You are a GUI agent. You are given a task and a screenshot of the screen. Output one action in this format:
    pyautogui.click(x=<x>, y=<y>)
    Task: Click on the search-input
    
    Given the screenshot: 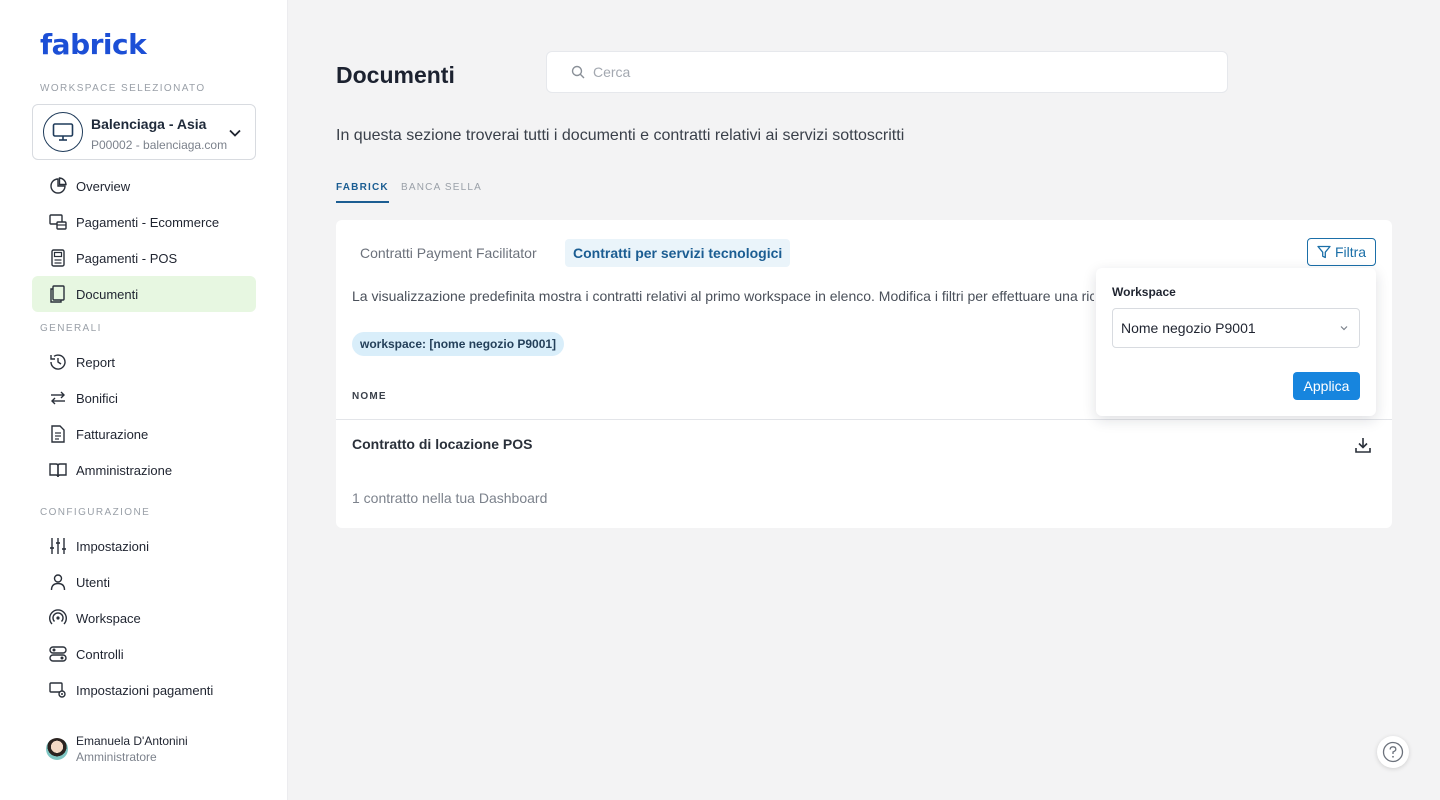 What is the action you would take?
    pyautogui.click(x=893, y=72)
    